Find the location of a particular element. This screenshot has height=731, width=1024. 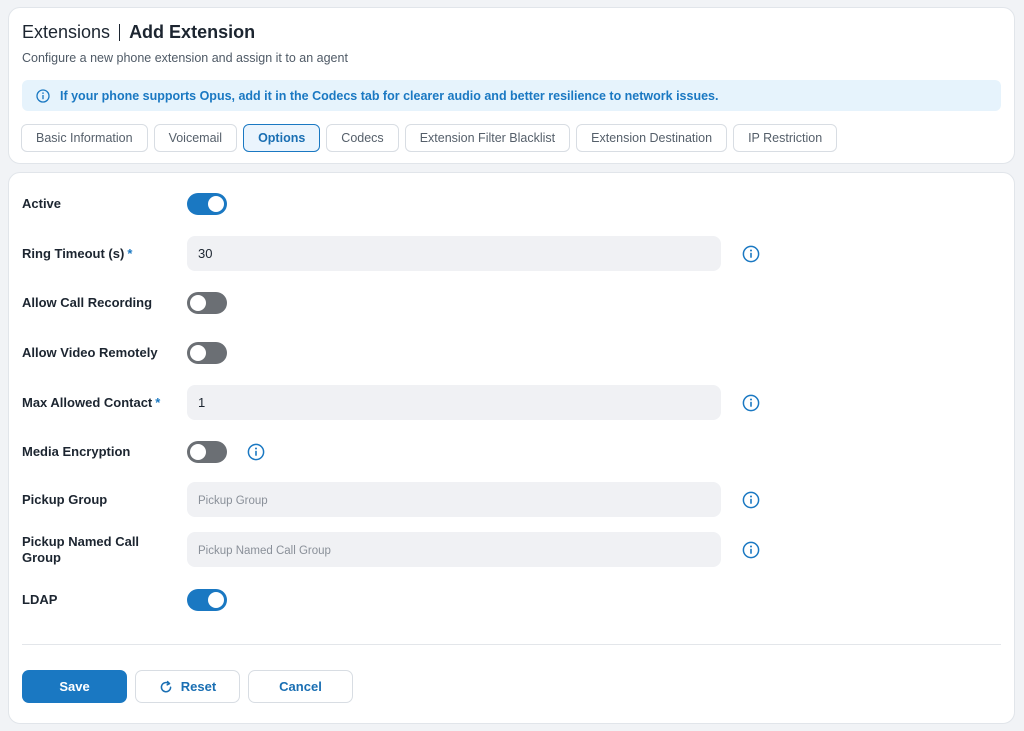

allow-video-remotely-row: Allow Video Remotely is located at coordinates (124, 353).